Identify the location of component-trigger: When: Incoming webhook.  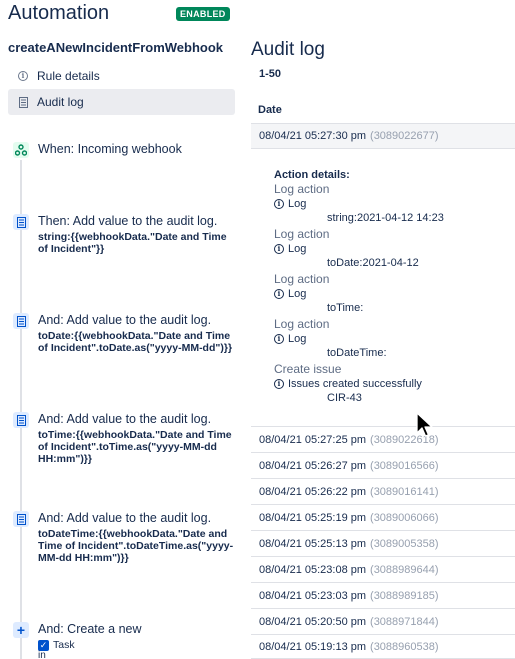
(124, 150).